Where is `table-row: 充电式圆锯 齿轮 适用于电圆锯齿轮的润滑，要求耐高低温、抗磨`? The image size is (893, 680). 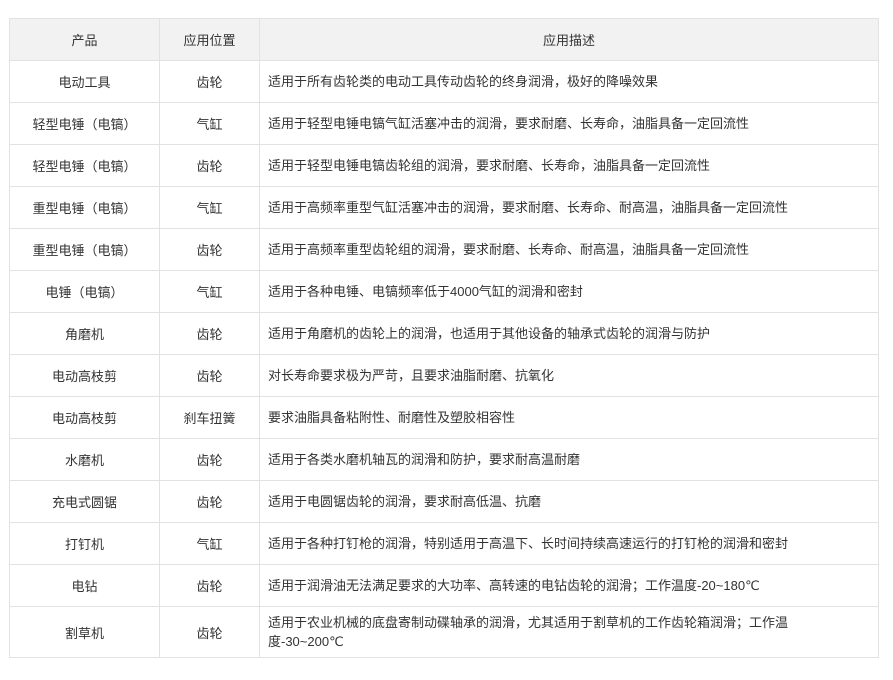 table-row: 充电式圆锯 齿轮 适用于电圆锯齿轮的润滑，要求耐高低温、抗磨 is located at coordinates (444, 501).